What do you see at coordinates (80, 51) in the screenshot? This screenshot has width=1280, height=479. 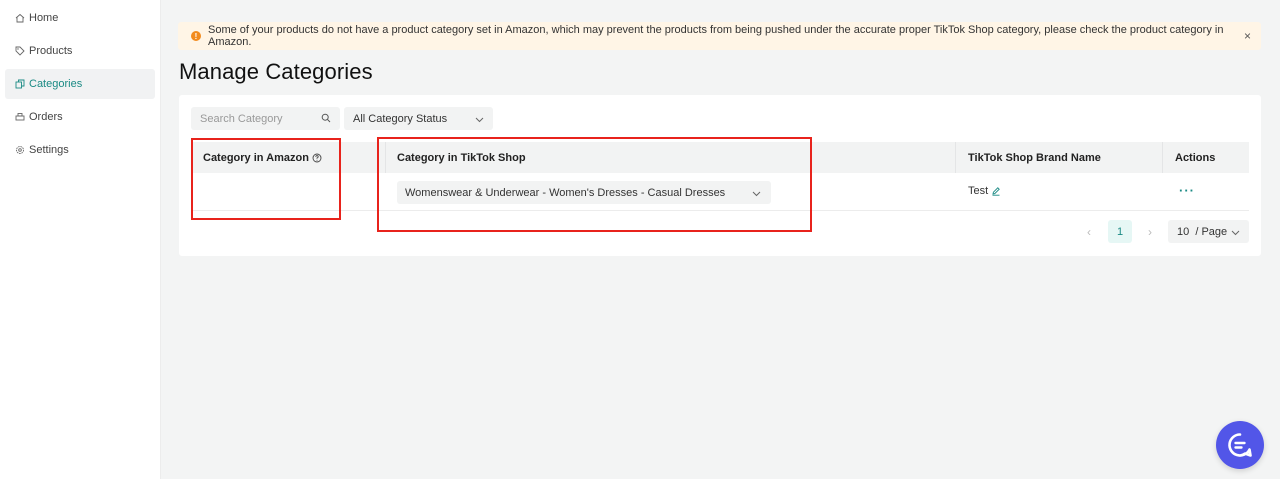 I see `sidebar-item-products: Products` at bounding box center [80, 51].